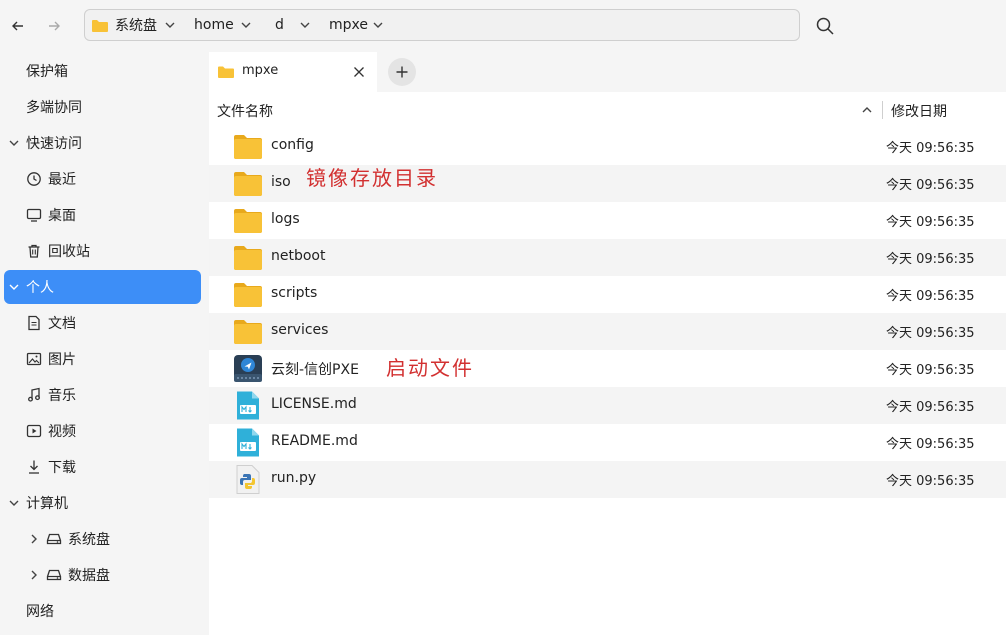 The width and height of the screenshot is (1006, 635). What do you see at coordinates (102, 251) in the screenshot?
I see `sidebar-item-trash: 回收站` at bounding box center [102, 251].